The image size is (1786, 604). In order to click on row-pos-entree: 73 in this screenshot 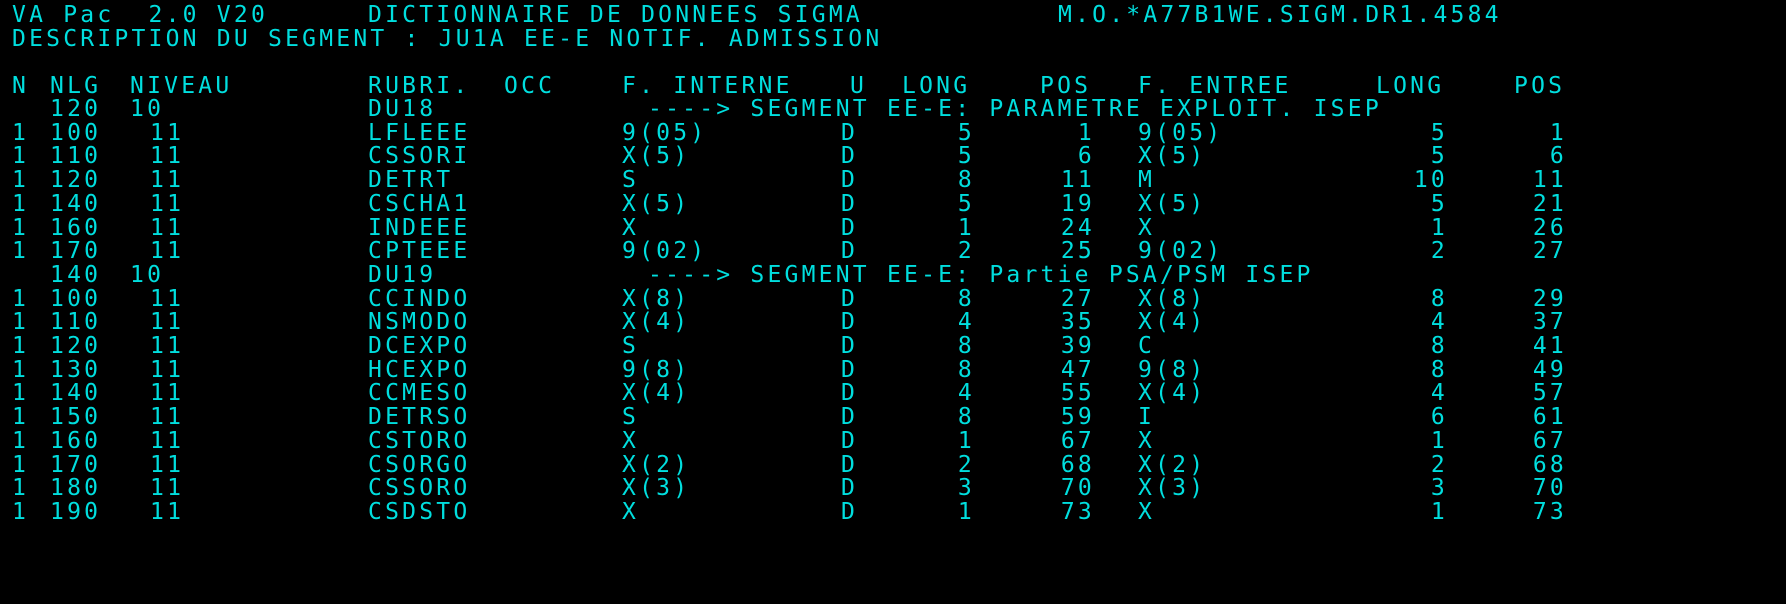, I will do `click(1549, 511)`.